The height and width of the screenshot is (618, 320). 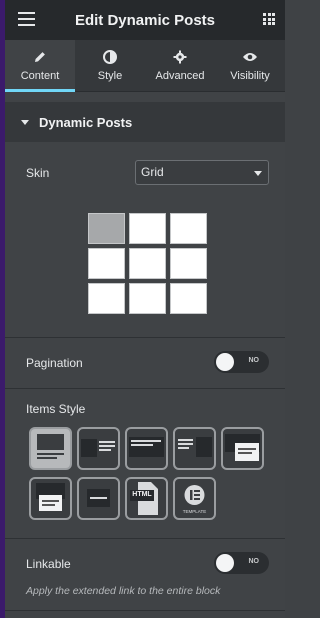 What do you see at coordinates (241, 362) in the screenshot?
I see `pagination-toggle: NO` at bounding box center [241, 362].